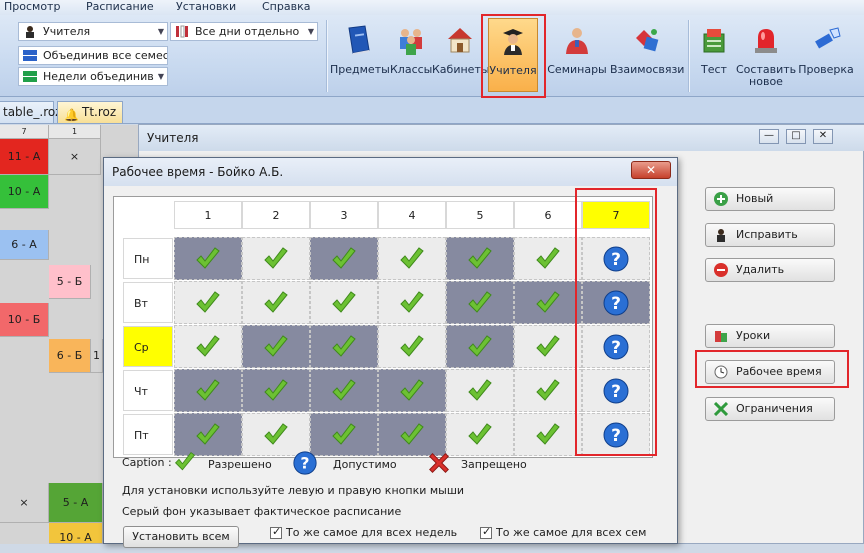 The image size is (864, 553). Describe the element at coordinates (32, 7) in the screenshot. I see `menu-view: Просмотр` at that location.